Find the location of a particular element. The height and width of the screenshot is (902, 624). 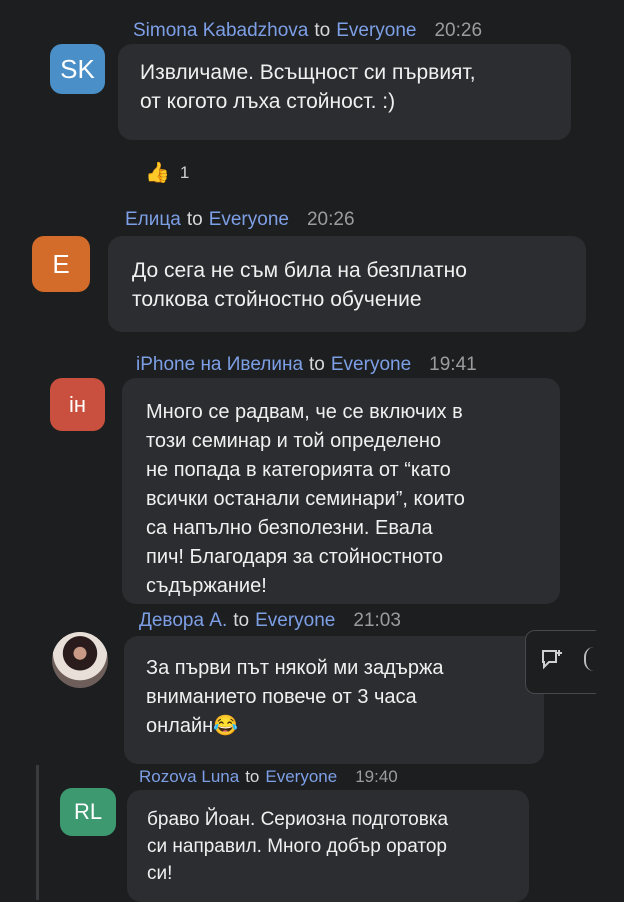

message-header: Девора А. to Everyone 21:03 is located at coordinates (270, 621).